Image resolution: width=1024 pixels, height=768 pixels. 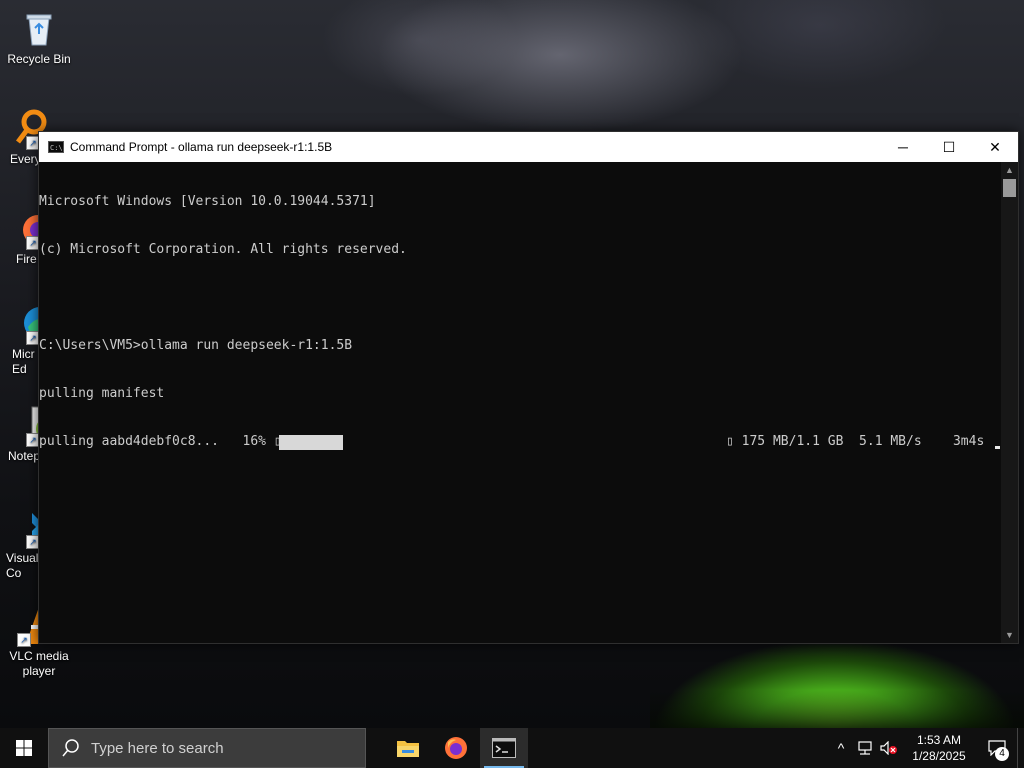 I want to click on maximize-icon: ☐, so click(x=949, y=146).